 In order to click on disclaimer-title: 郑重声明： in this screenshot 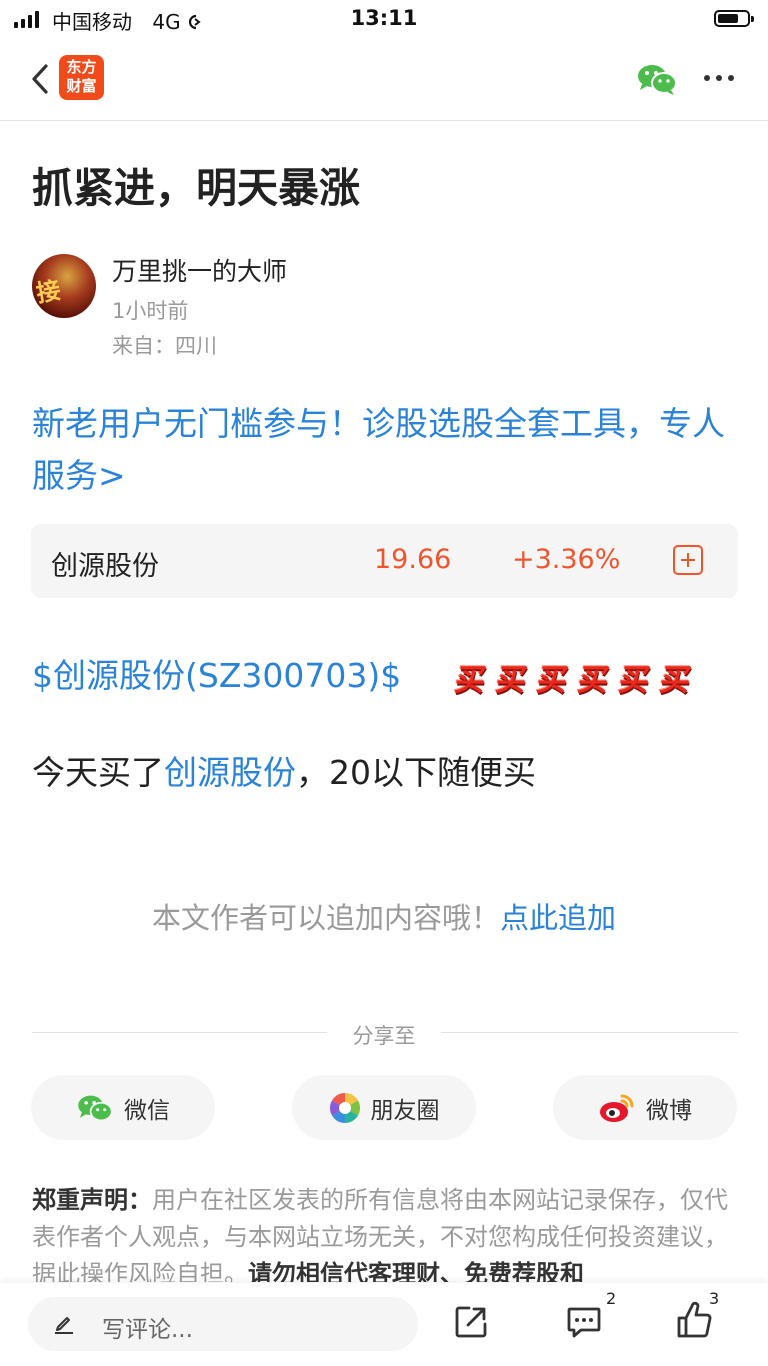, I will do `click(92, 1200)`.